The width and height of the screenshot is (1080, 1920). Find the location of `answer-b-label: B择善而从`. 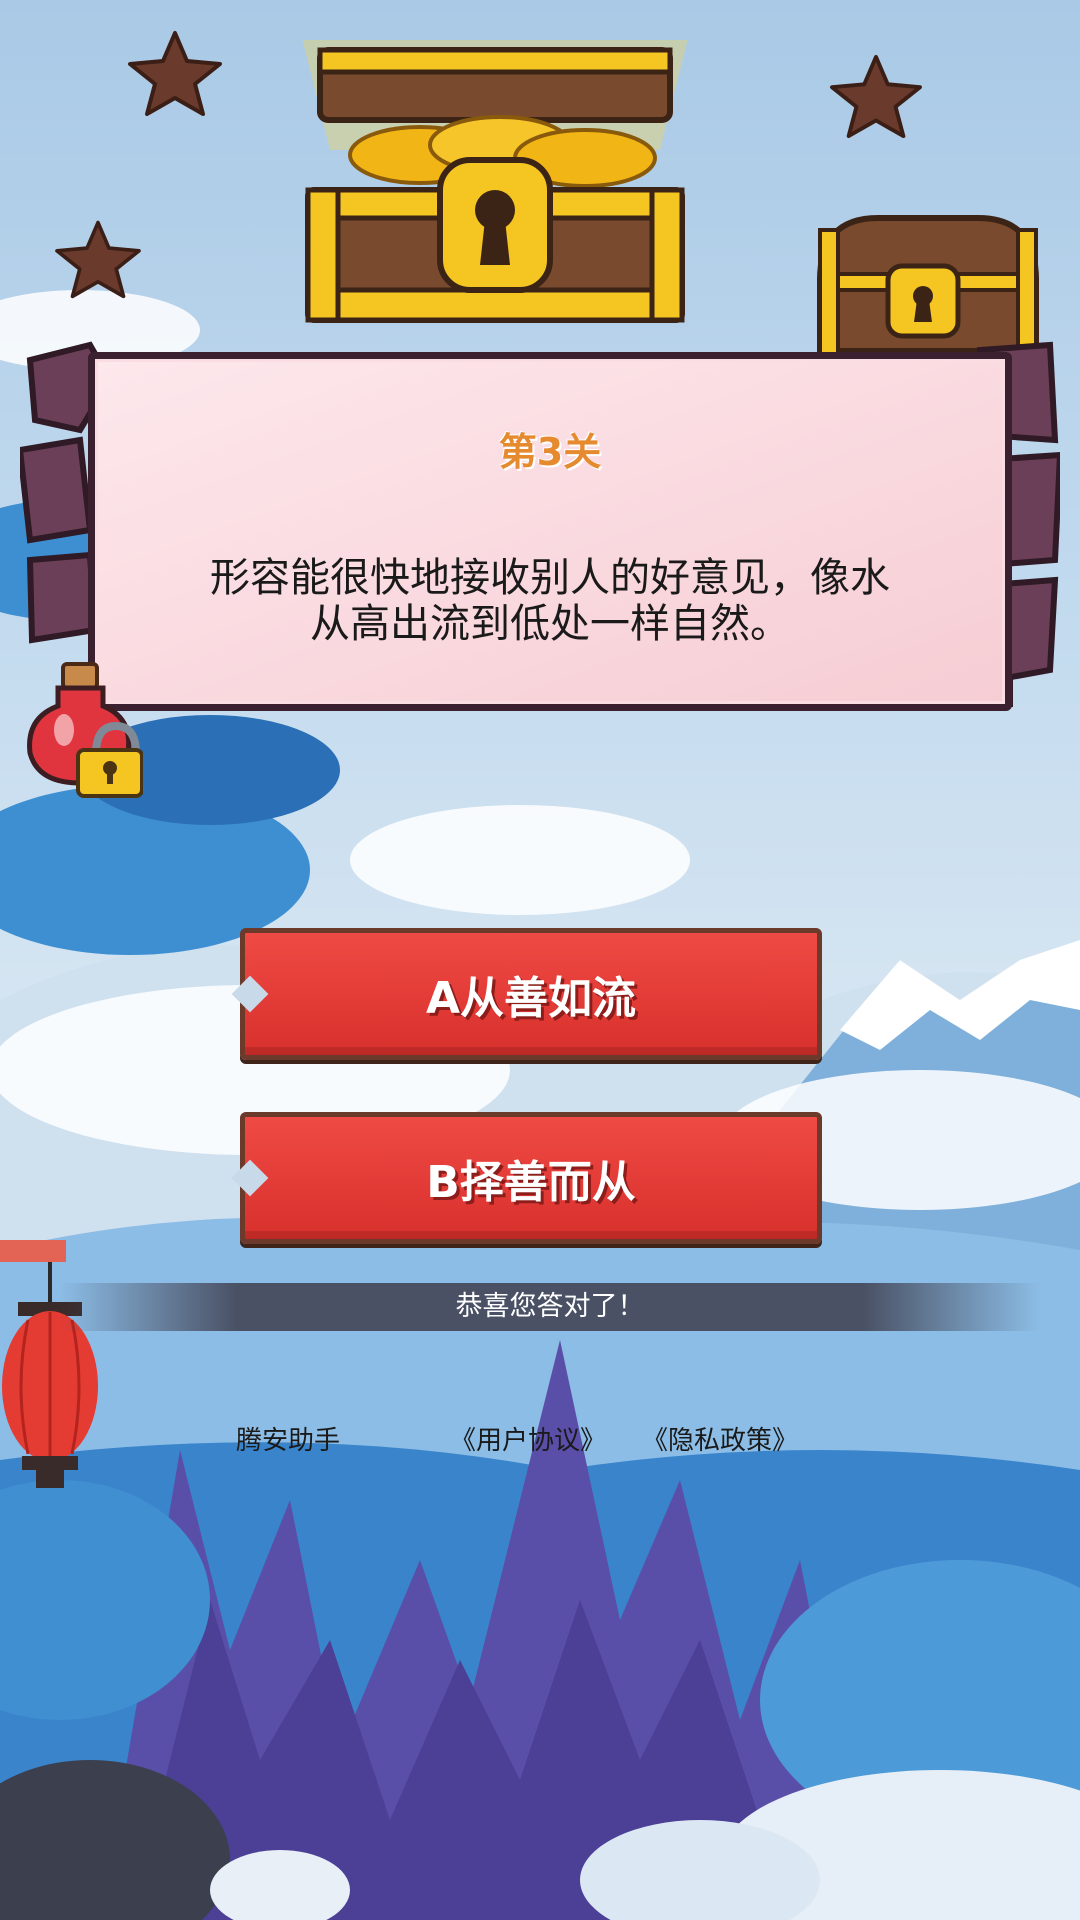

answer-b-label: B择善而从 is located at coordinates (531, 1182).